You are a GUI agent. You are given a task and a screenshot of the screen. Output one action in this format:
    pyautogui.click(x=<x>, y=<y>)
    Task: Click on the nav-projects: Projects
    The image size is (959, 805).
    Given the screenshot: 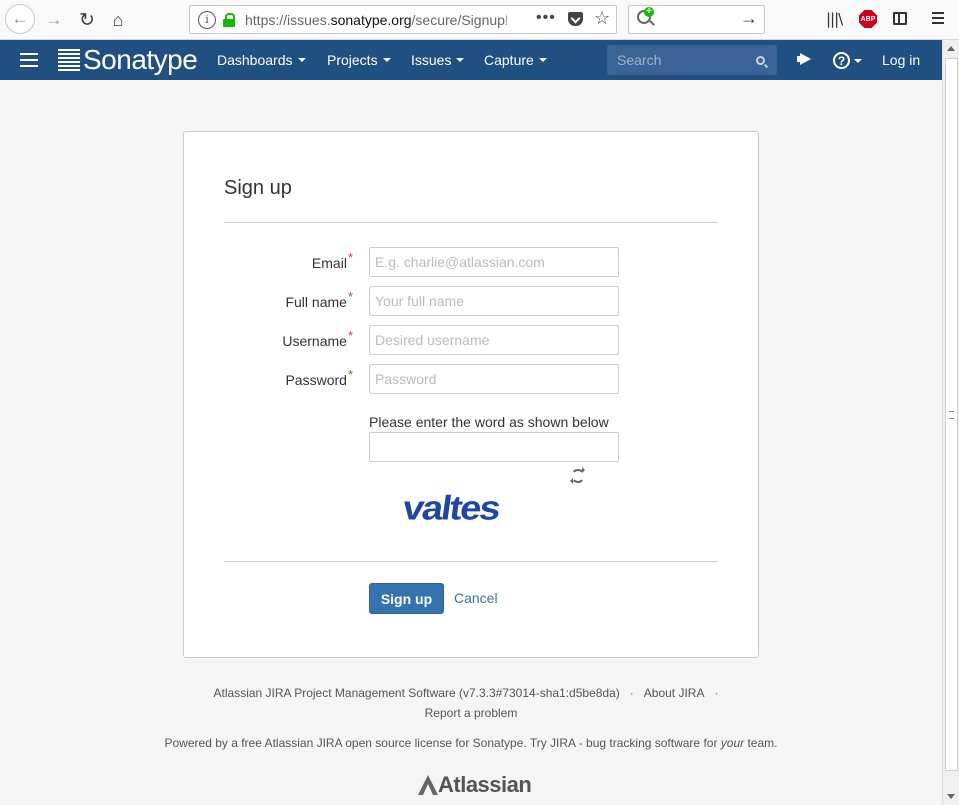 What is the action you would take?
    pyautogui.click(x=359, y=60)
    